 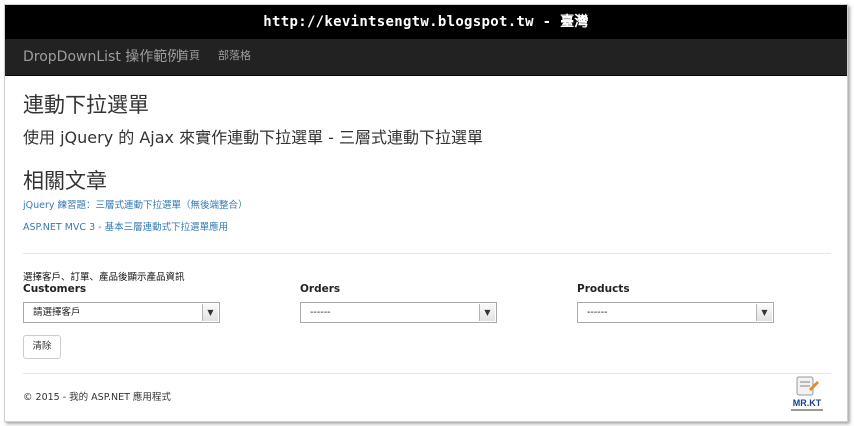 I want to click on navbar: DropDownList 操作範例 首頁 部落格, so click(x=426, y=57).